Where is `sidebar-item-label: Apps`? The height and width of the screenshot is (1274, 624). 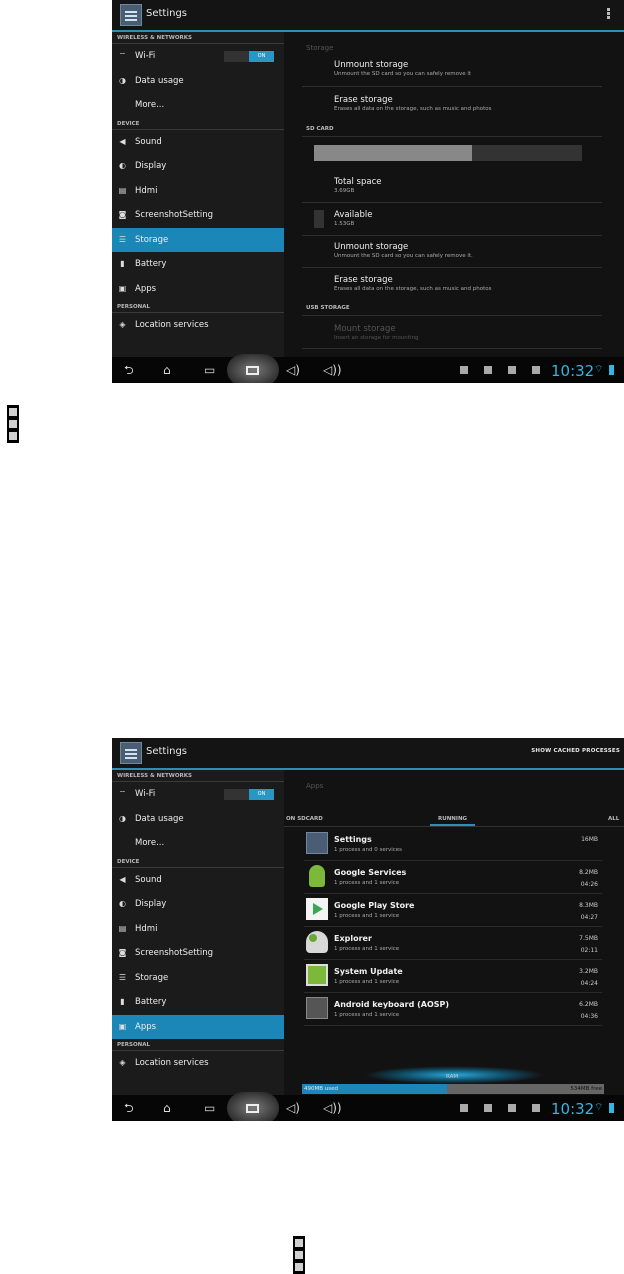 sidebar-item-label: Apps is located at coordinates (146, 288).